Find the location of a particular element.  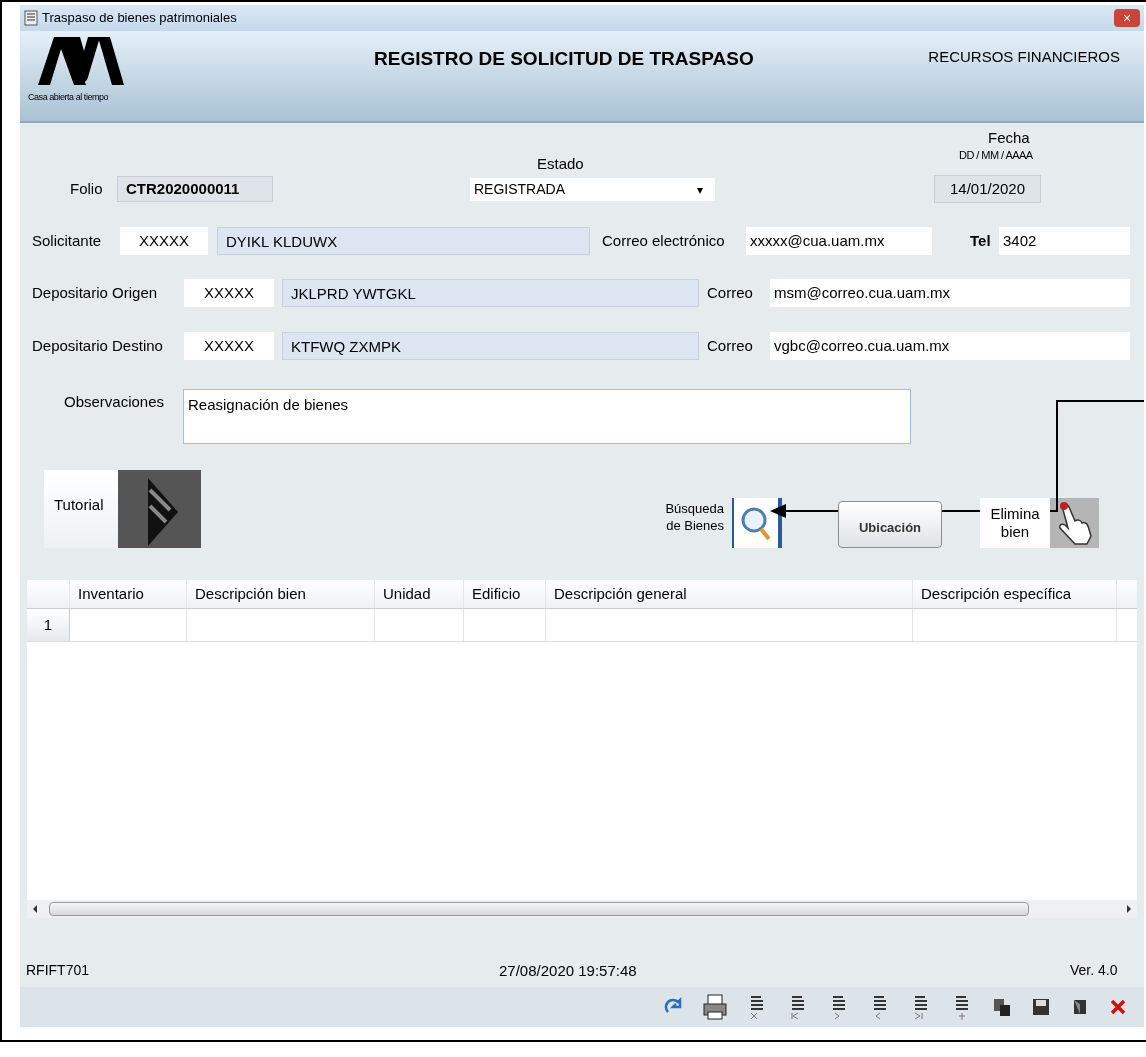

scroll-left-icon is located at coordinates (35, 909).